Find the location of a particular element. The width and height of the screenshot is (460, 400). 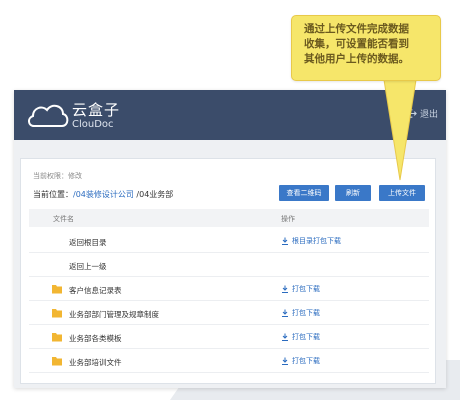

permission-text: 当前权限：修改 is located at coordinates (57, 176).